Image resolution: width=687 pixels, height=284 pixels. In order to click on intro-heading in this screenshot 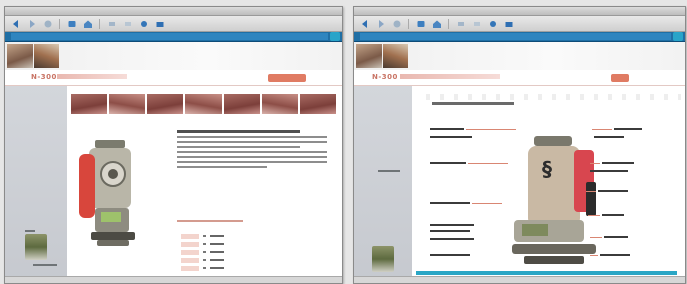, I will do `click(238, 131)`.